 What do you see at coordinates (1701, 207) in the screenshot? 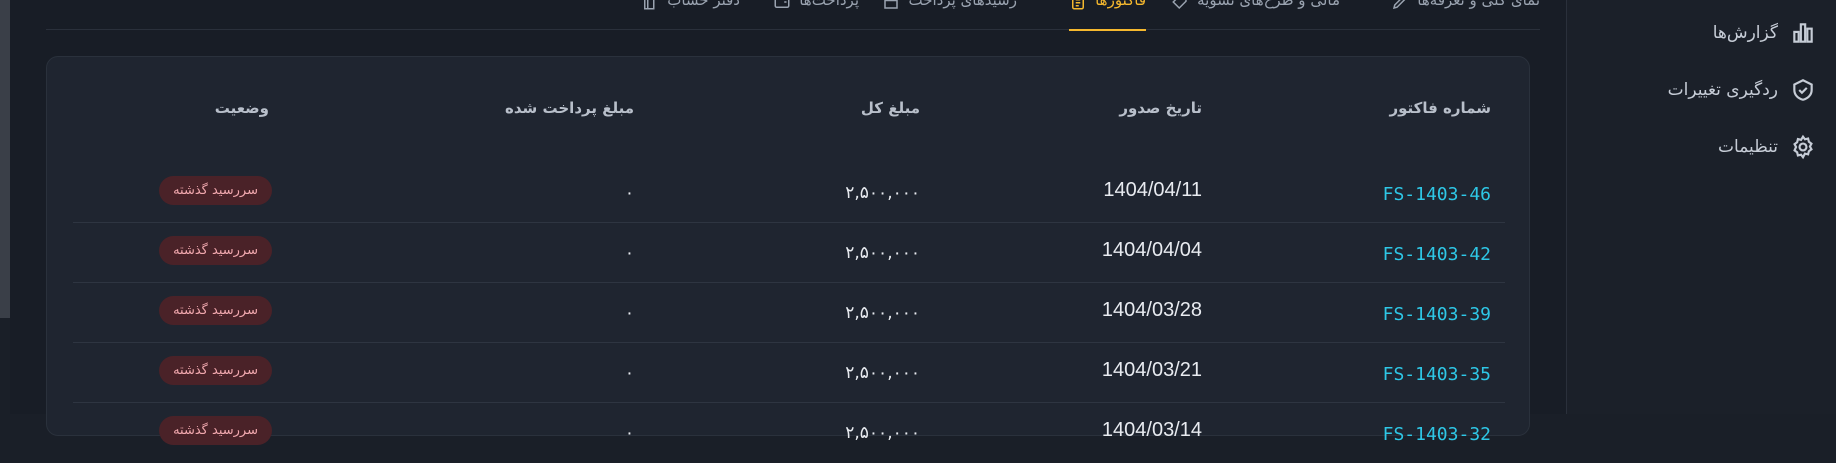
I see `sidebar: گزارش‌ها ردگیری تغییرات تنظیمات` at bounding box center [1701, 207].